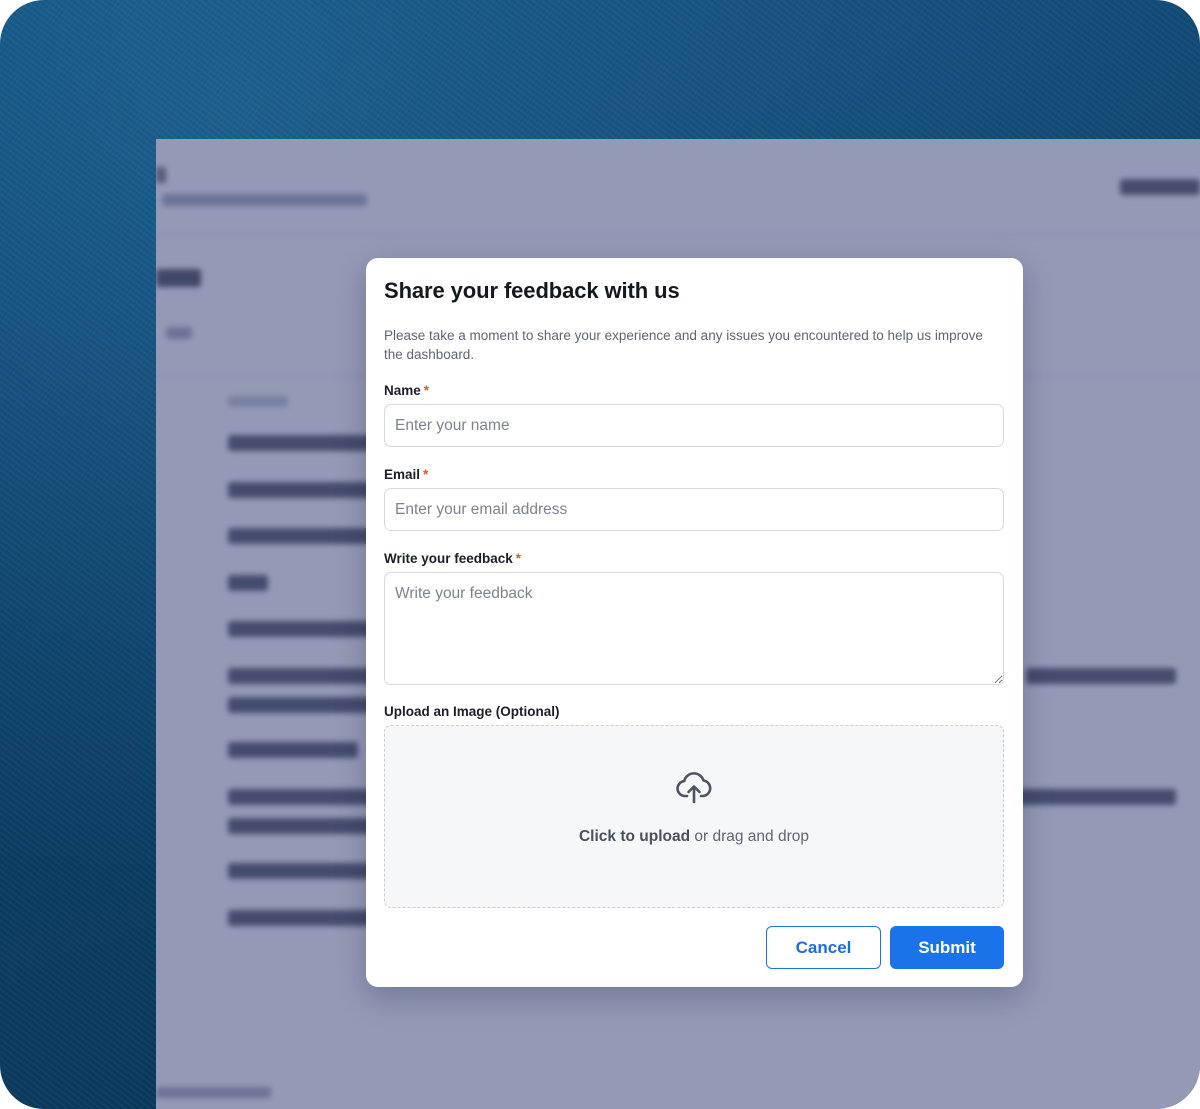  Describe the element at coordinates (402, 390) in the screenshot. I see `name-label-text: Name` at that location.